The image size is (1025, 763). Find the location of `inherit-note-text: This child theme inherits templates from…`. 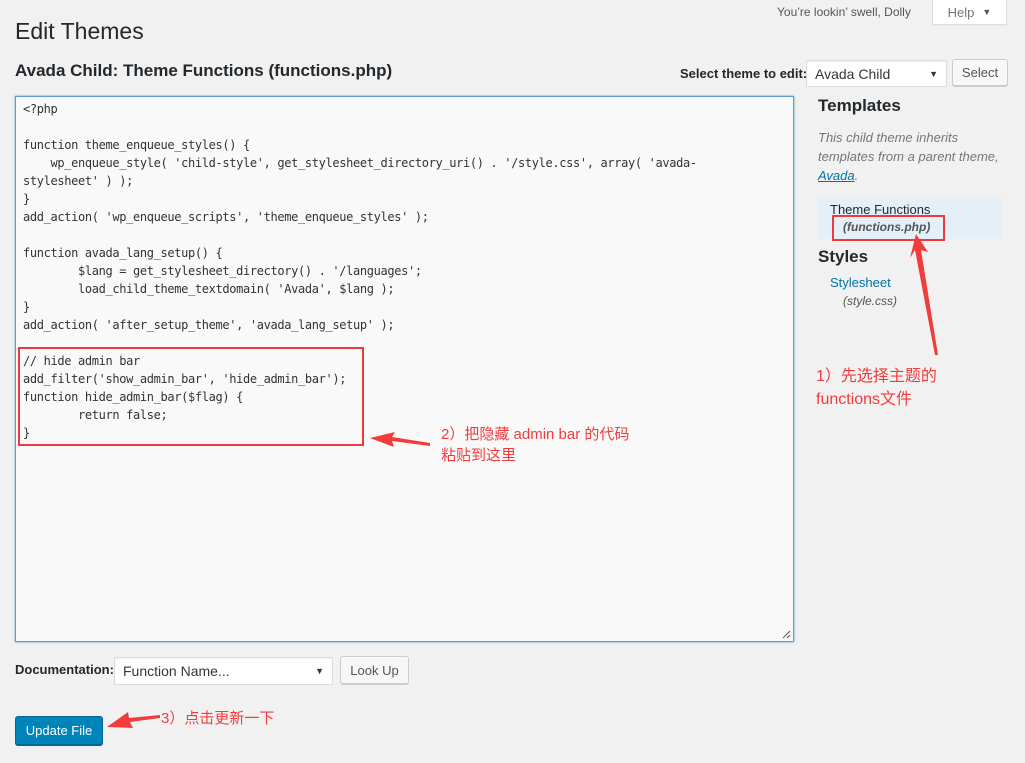

inherit-note-text: This child theme inherits templates from… is located at coordinates (908, 147).